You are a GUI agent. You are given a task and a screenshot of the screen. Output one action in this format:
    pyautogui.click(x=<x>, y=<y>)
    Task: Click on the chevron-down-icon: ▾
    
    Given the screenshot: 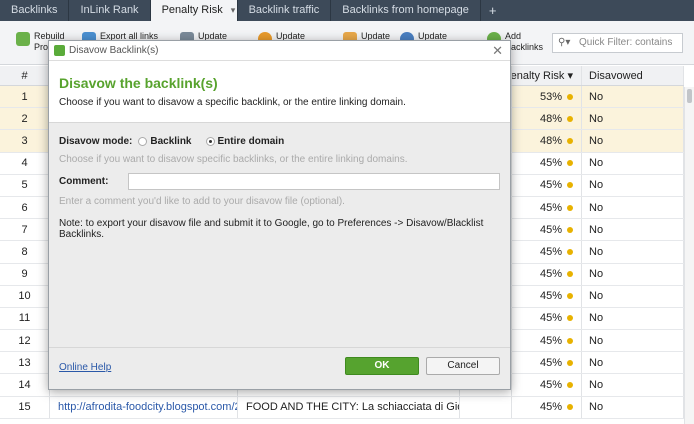 What is the action you would take?
    pyautogui.click(x=233, y=10)
    